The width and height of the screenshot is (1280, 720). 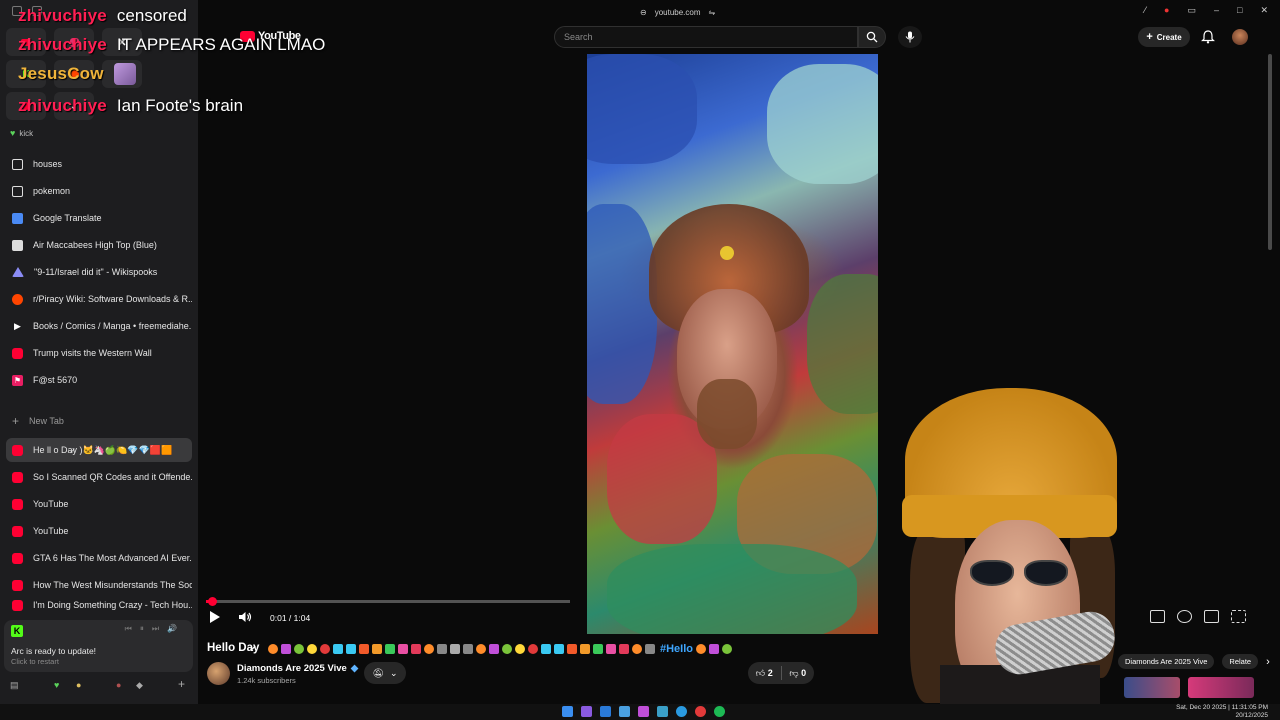 What do you see at coordinates (1222, 707) in the screenshot?
I see `tray-datetime: Sat, Dec 20 2025 | 11:31:05 PM` at bounding box center [1222, 707].